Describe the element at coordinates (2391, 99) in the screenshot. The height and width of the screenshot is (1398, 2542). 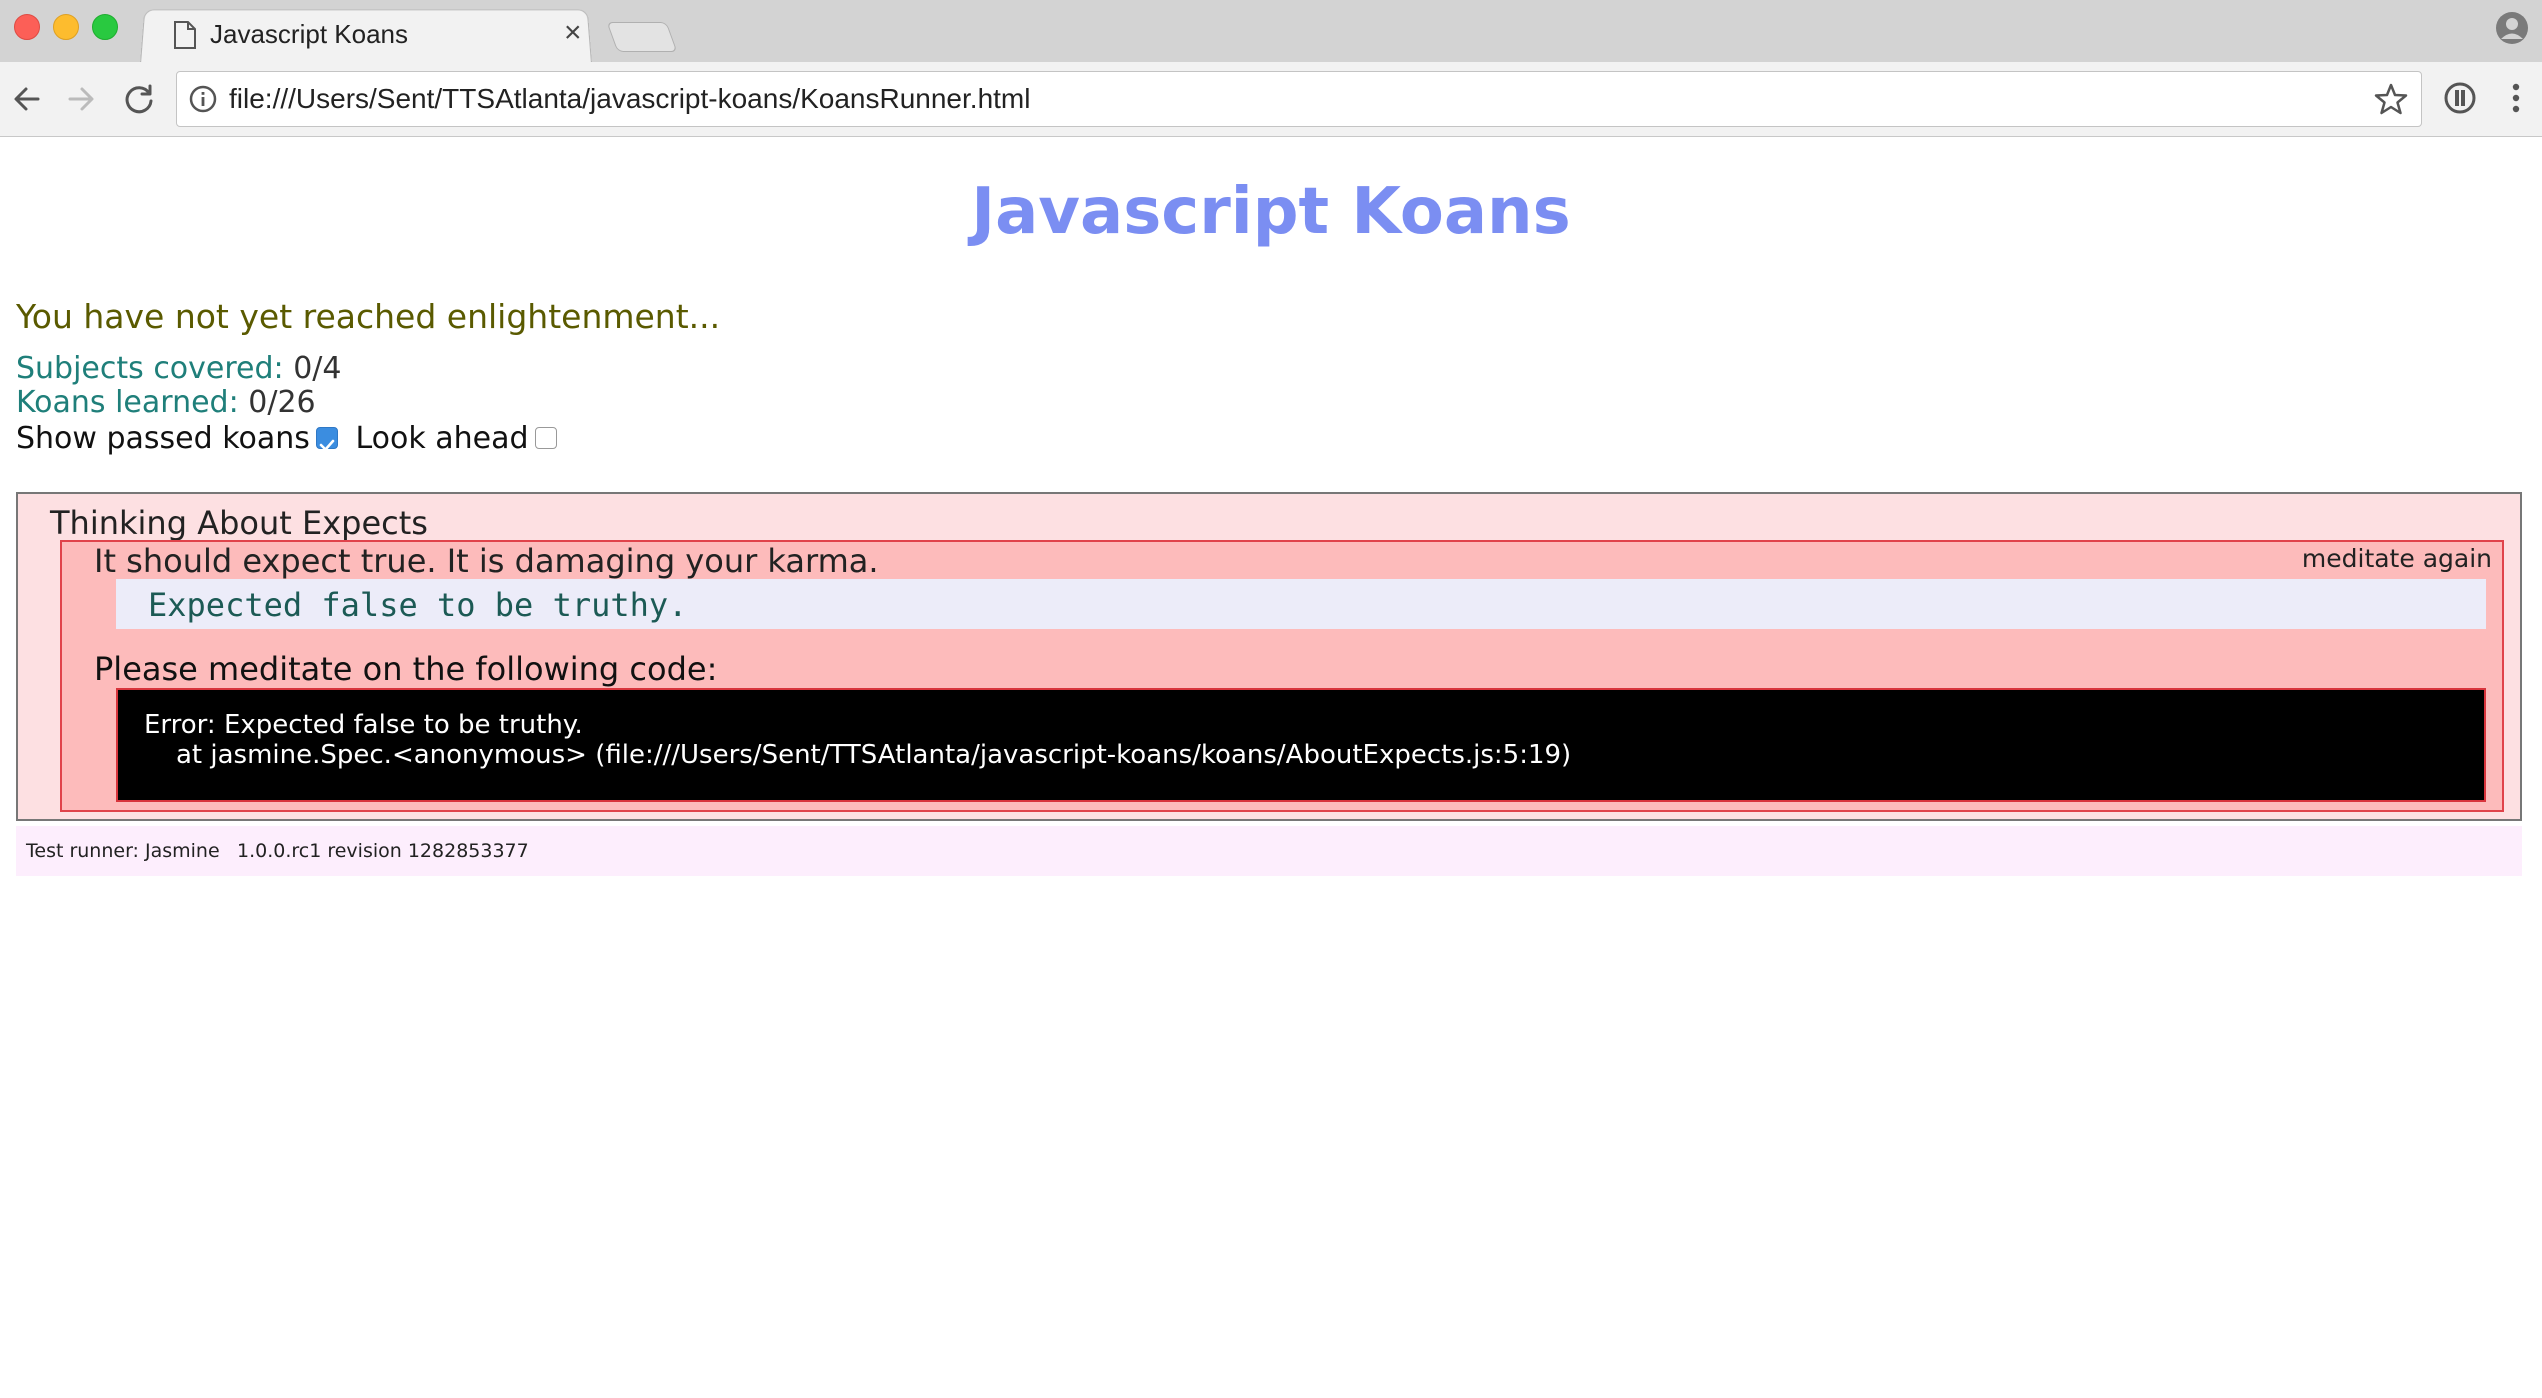
I see `bookmark-star-icon` at that location.